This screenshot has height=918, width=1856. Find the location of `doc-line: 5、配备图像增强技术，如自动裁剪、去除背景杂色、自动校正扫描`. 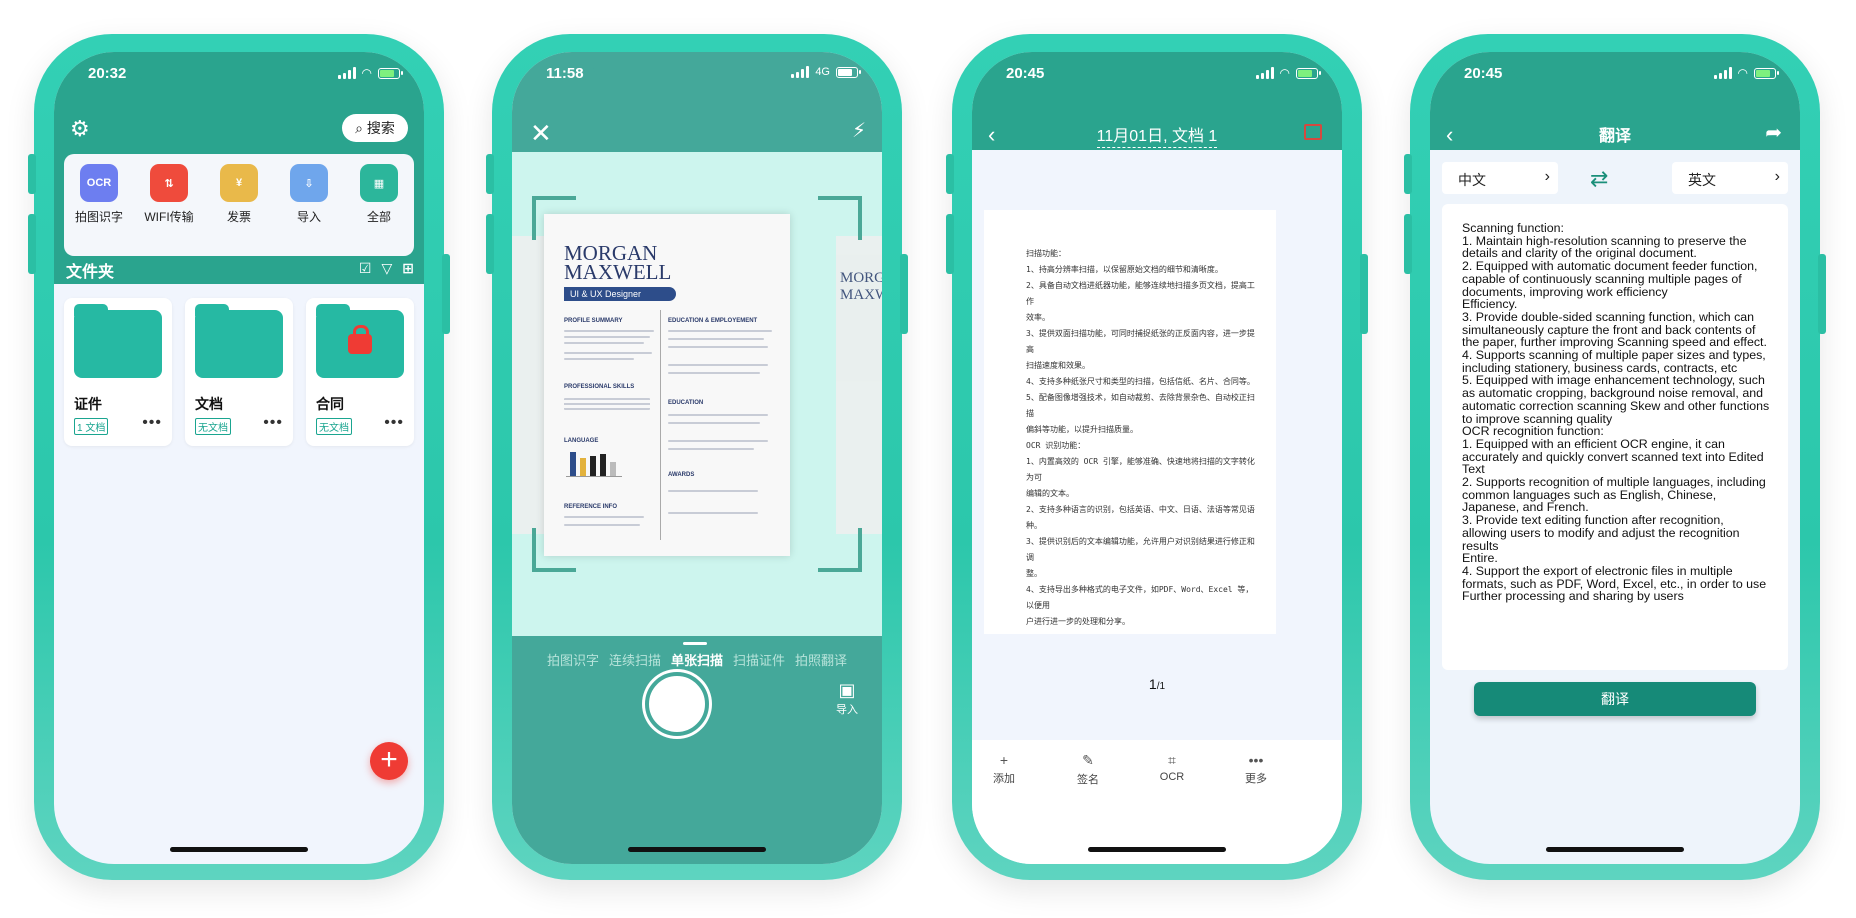

doc-line: 5、配备图像增强技术，如自动裁剪、去除背景杂色、自动校正扫描 is located at coordinates (1140, 405).